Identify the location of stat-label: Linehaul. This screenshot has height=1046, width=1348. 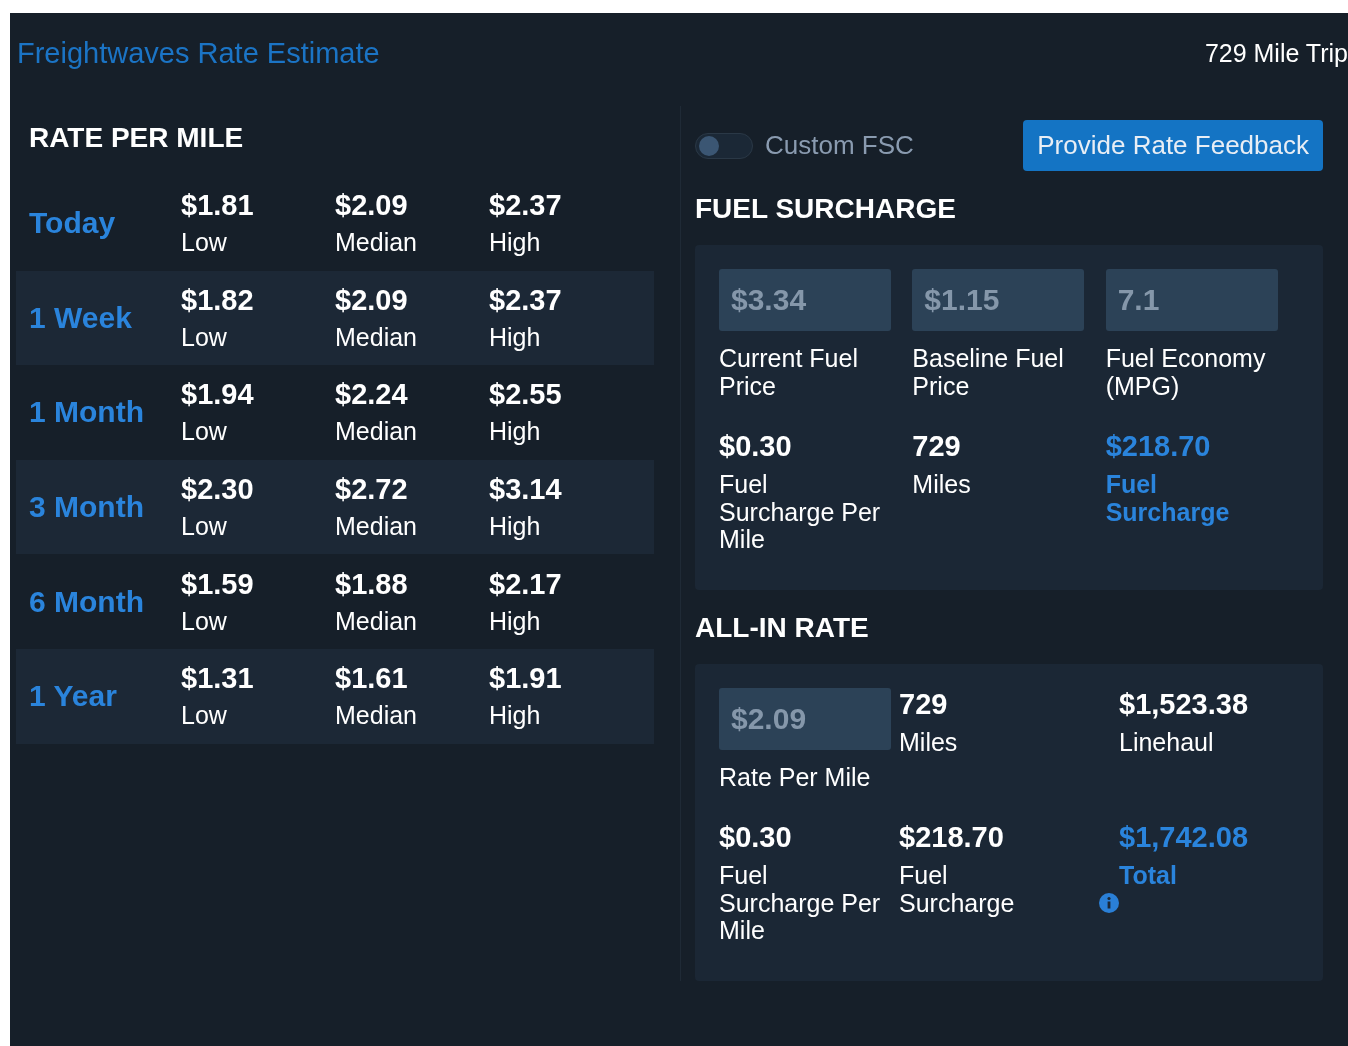
(1167, 742).